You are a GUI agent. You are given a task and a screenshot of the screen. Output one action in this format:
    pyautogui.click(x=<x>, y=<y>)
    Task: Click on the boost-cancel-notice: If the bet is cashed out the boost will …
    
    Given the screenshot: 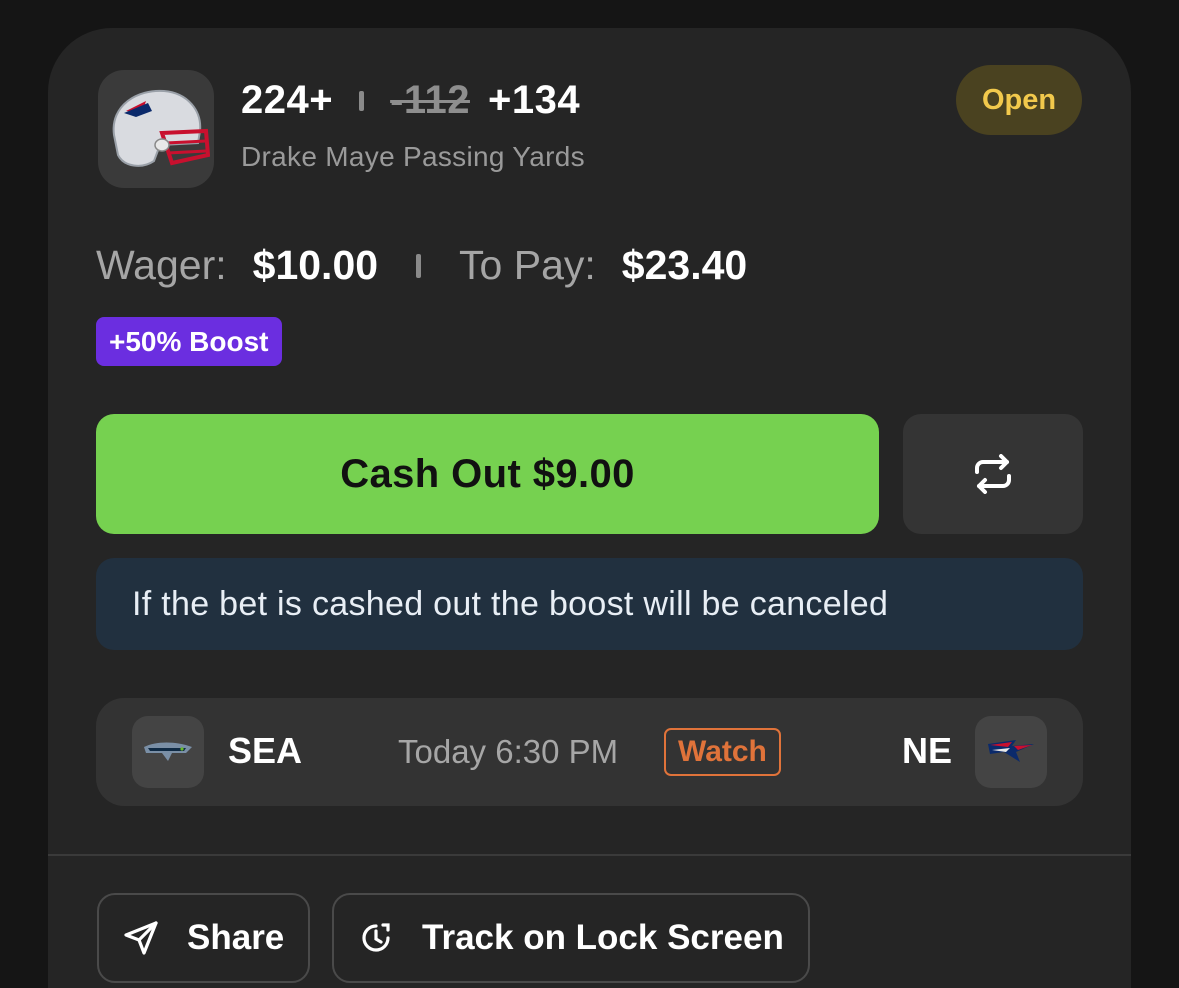 What is the action you would take?
    pyautogui.click(x=589, y=604)
    